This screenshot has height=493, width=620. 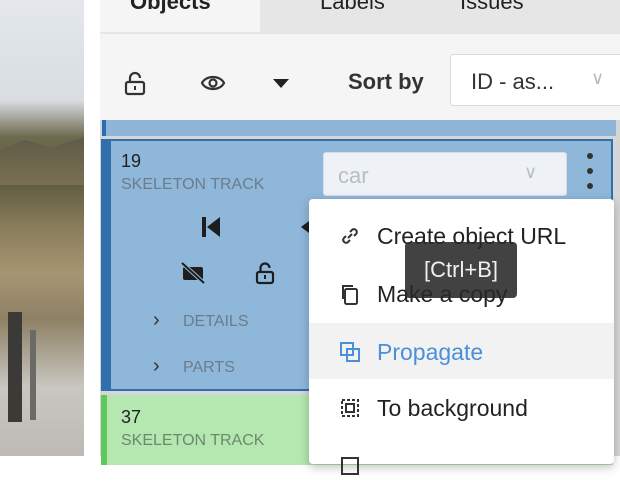 I want to click on menu-item-label: Propagate, so click(x=430, y=352).